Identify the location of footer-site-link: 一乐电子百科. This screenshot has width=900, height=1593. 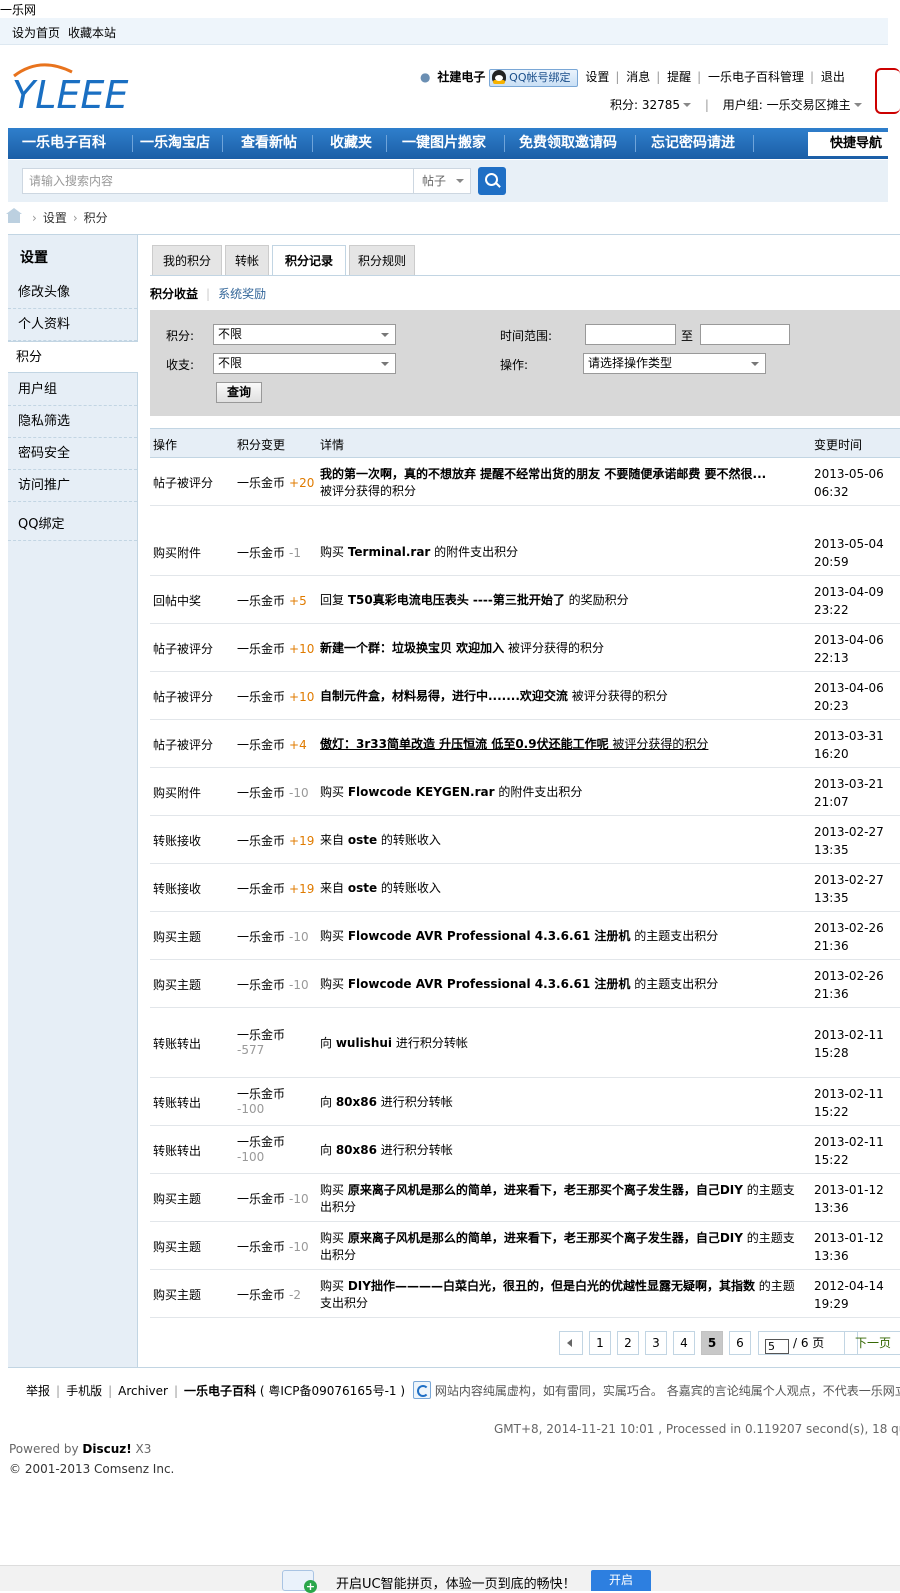
(220, 1391).